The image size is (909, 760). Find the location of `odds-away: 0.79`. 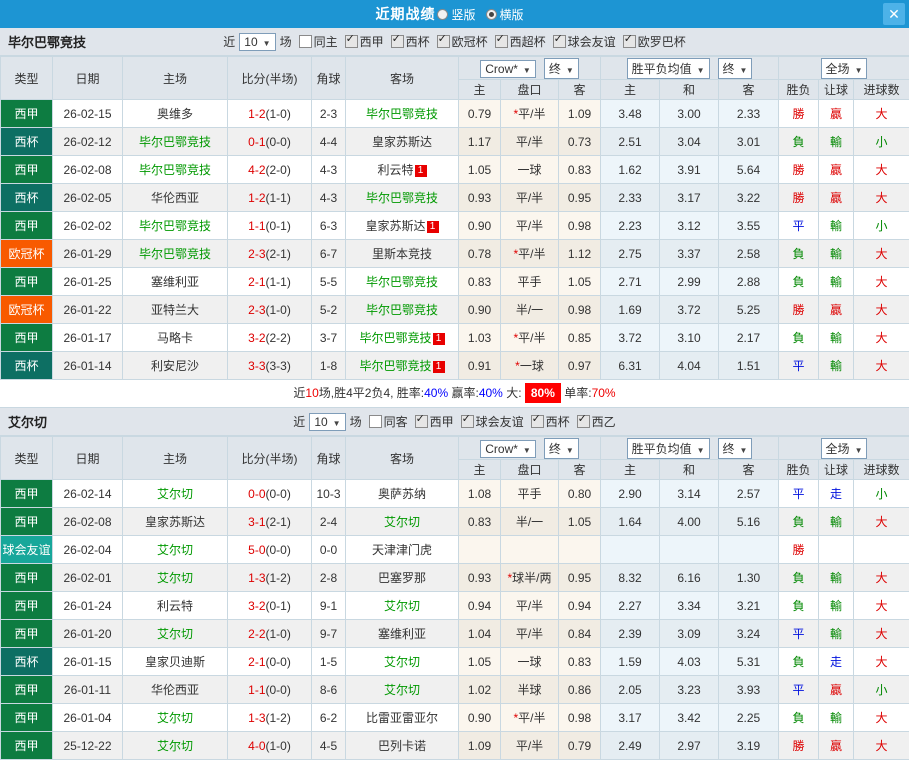

odds-away: 0.79 is located at coordinates (580, 746).